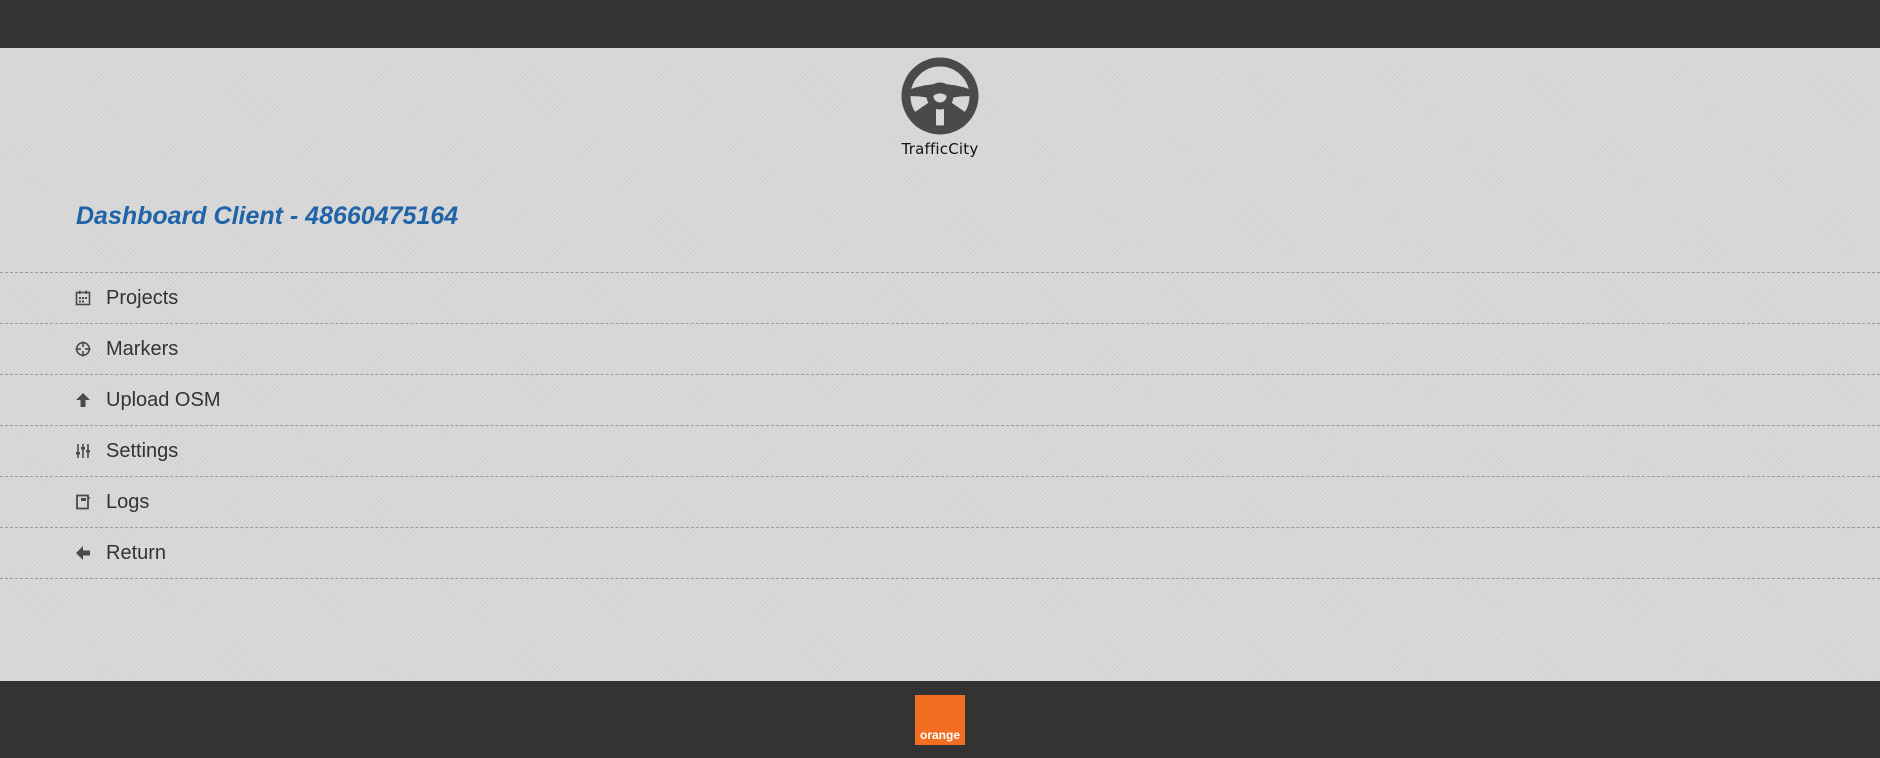 The height and width of the screenshot is (758, 1880). What do you see at coordinates (940, 96) in the screenshot?
I see `steering-wheel-icon` at bounding box center [940, 96].